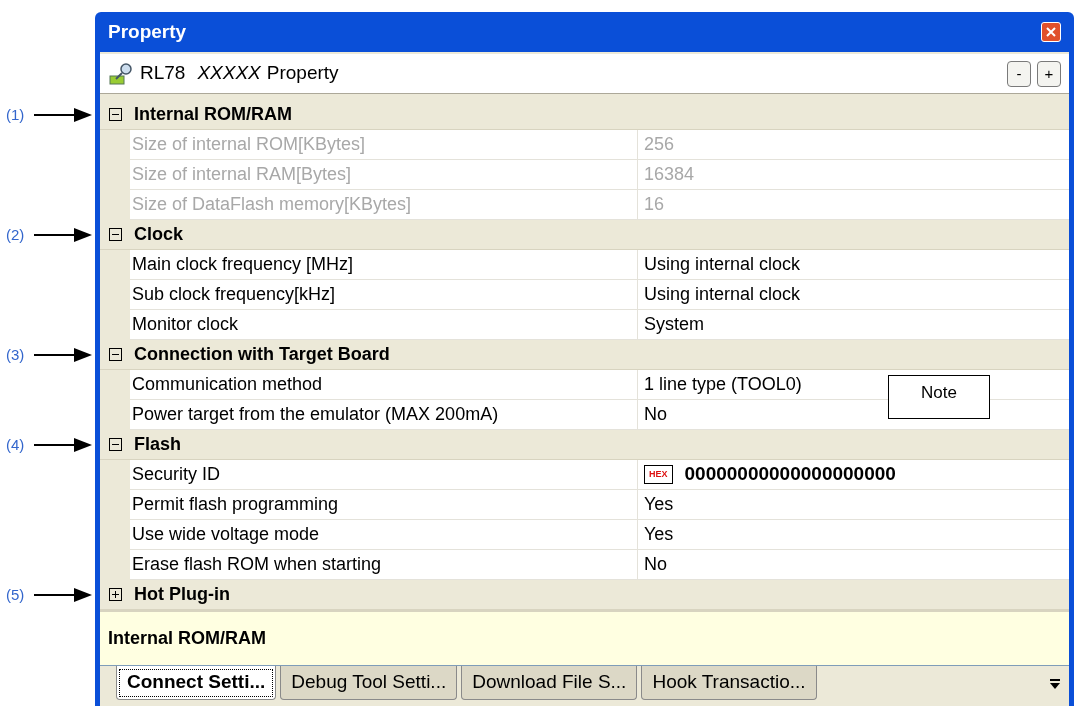  Describe the element at coordinates (723, 384) in the screenshot. I see `property-value: 1 line type (TOOL0)` at that location.